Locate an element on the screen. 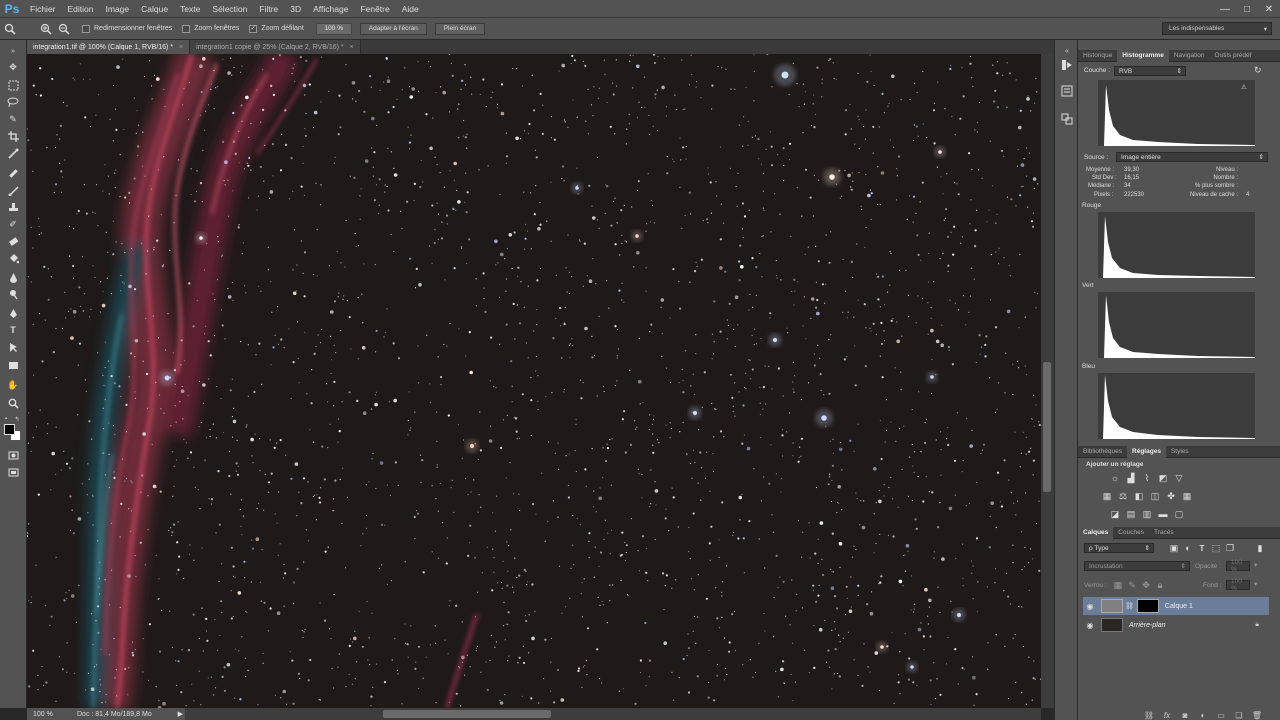 The height and width of the screenshot is (720, 1280). menu-aide: Aide is located at coordinates (410, 9).